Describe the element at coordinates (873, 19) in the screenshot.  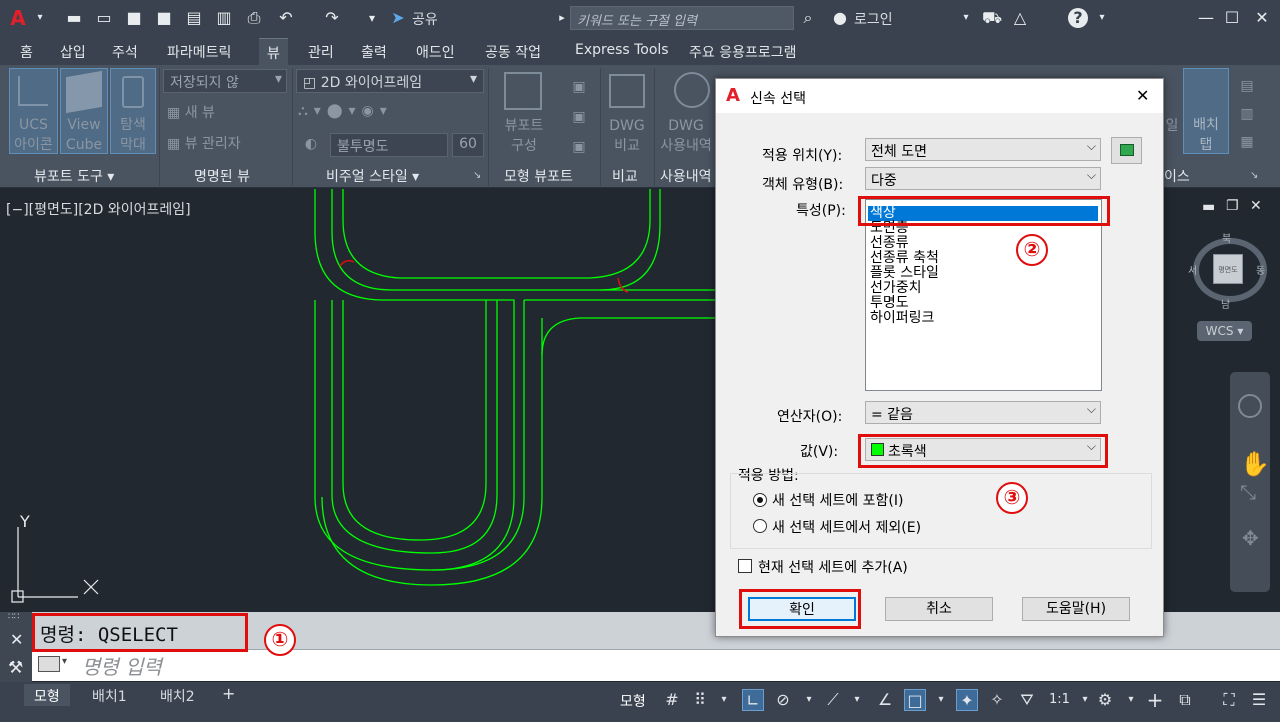
I see `login-label: 로그인` at that location.